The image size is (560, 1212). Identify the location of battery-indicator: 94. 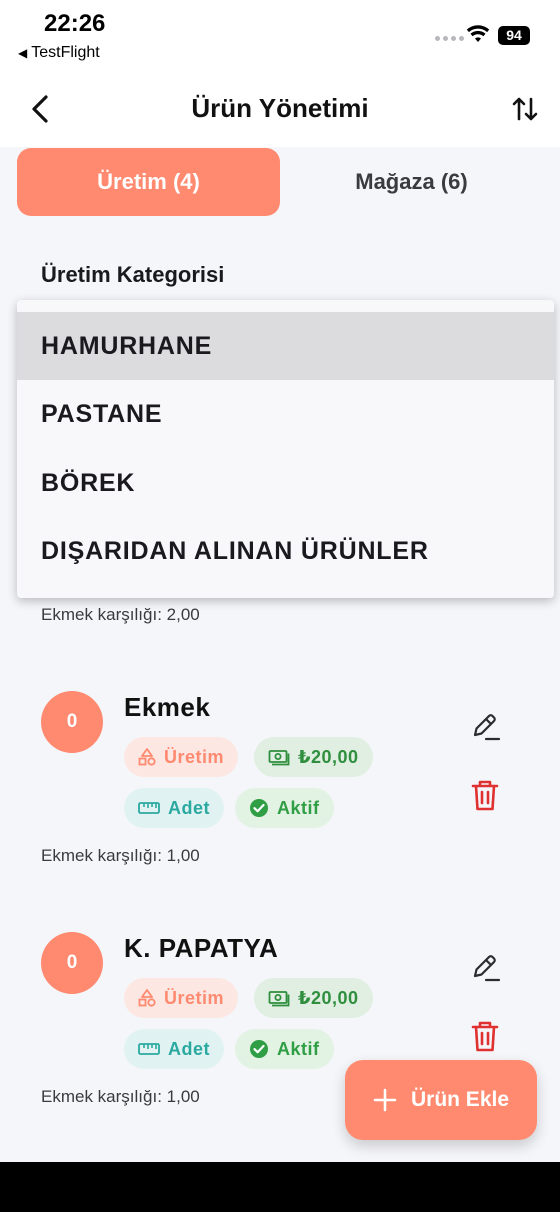
(514, 35).